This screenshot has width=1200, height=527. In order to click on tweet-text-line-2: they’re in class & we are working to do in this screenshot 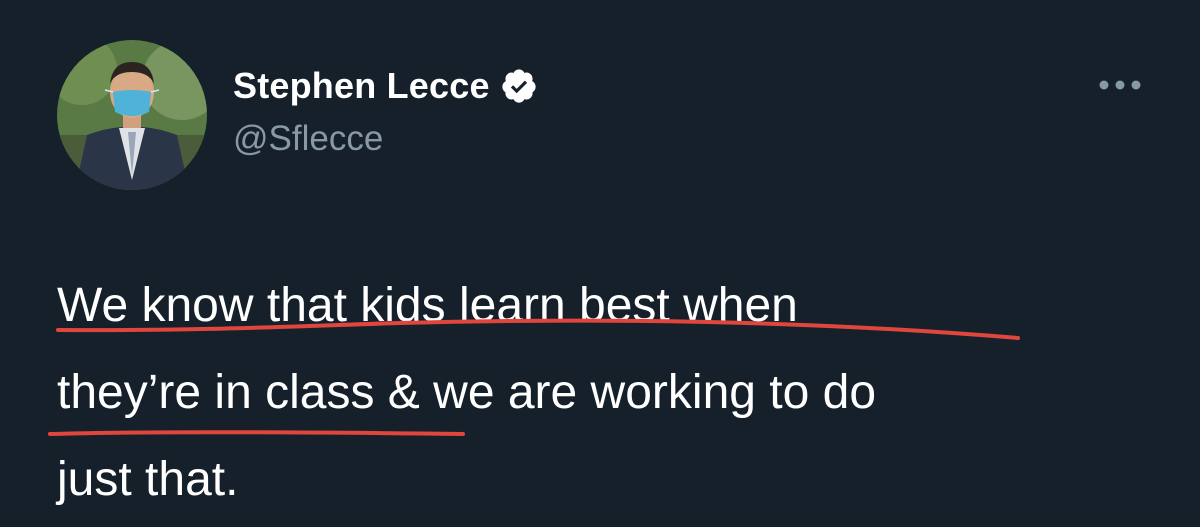, I will do `click(467, 392)`.